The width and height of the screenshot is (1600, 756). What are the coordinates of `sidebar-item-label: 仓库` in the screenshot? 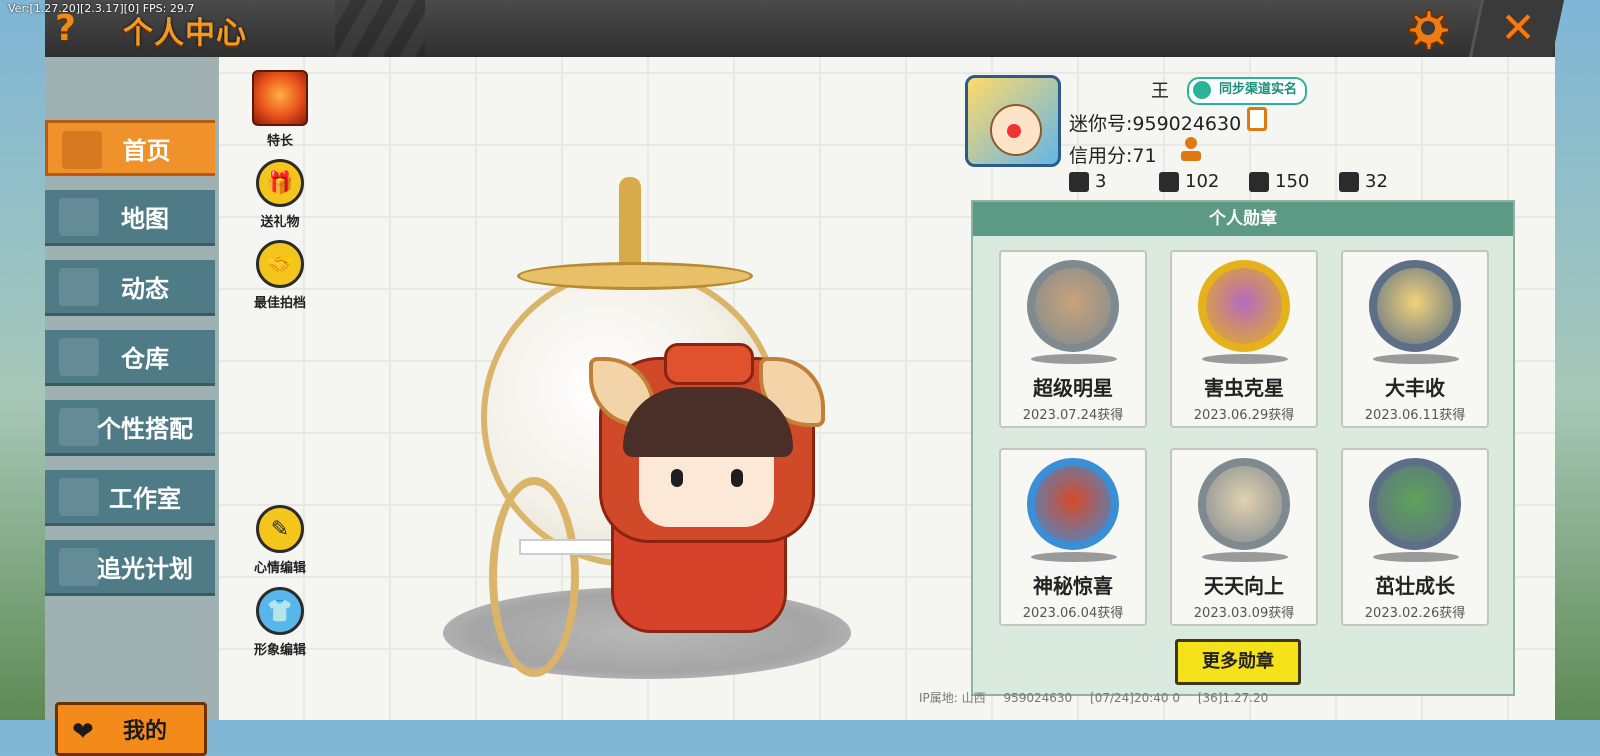 It's located at (145, 359).